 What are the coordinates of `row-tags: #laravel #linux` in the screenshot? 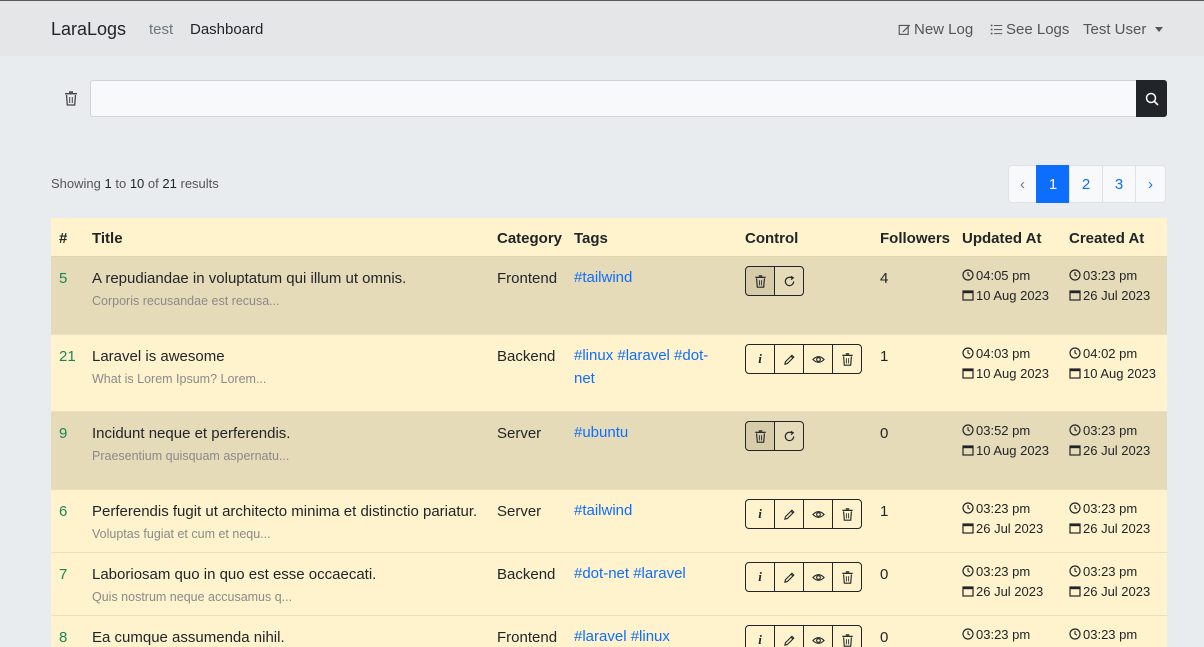 It's located at (646, 636).